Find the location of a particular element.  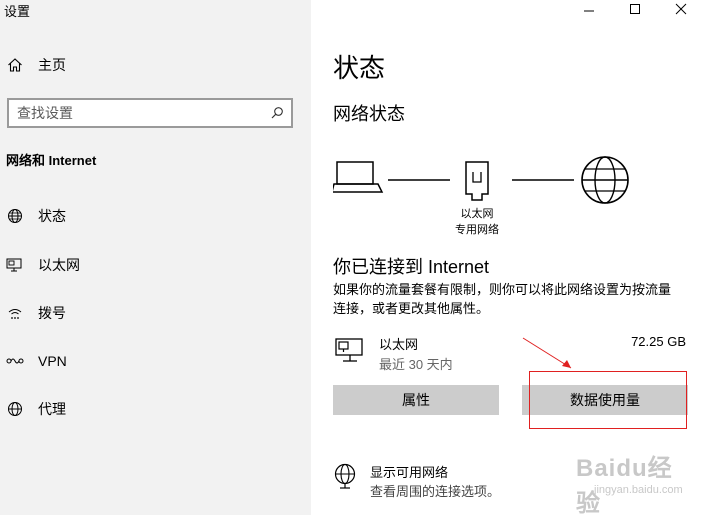

network-diagram: 以太网 专用网络 is located at coordinates (482, 195).